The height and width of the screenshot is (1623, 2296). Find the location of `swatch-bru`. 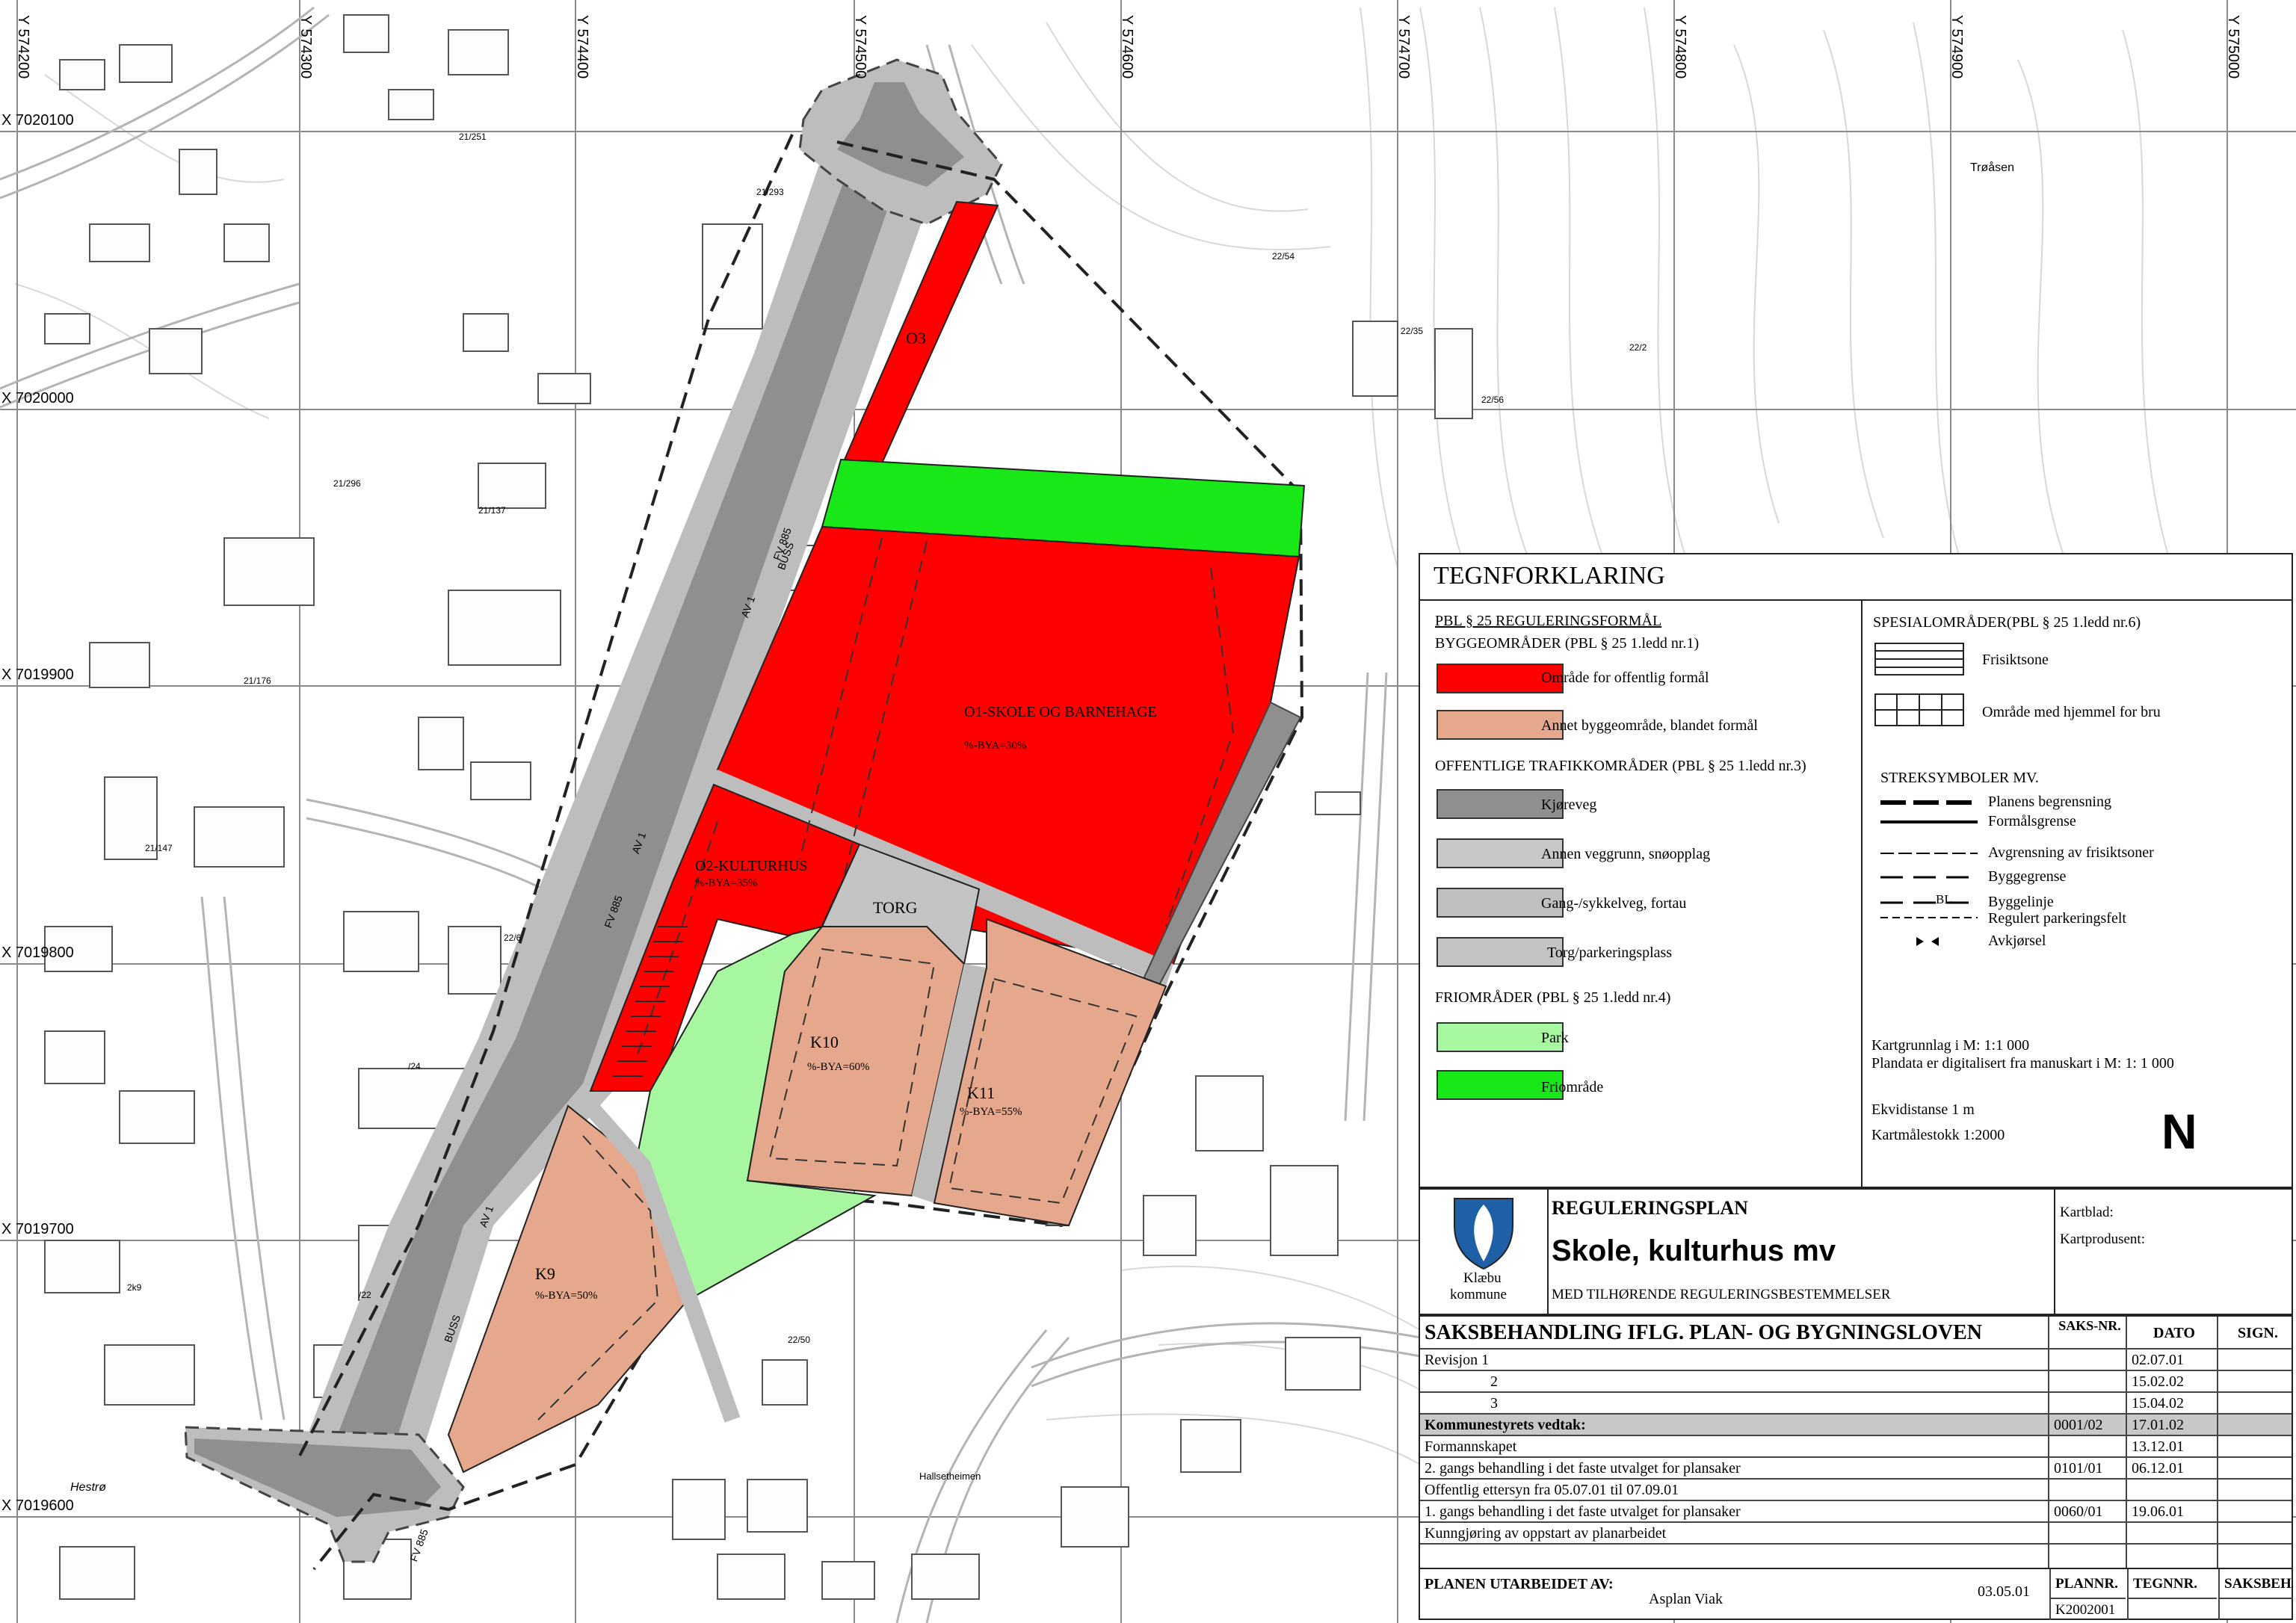

swatch-bru is located at coordinates (1919, 709).